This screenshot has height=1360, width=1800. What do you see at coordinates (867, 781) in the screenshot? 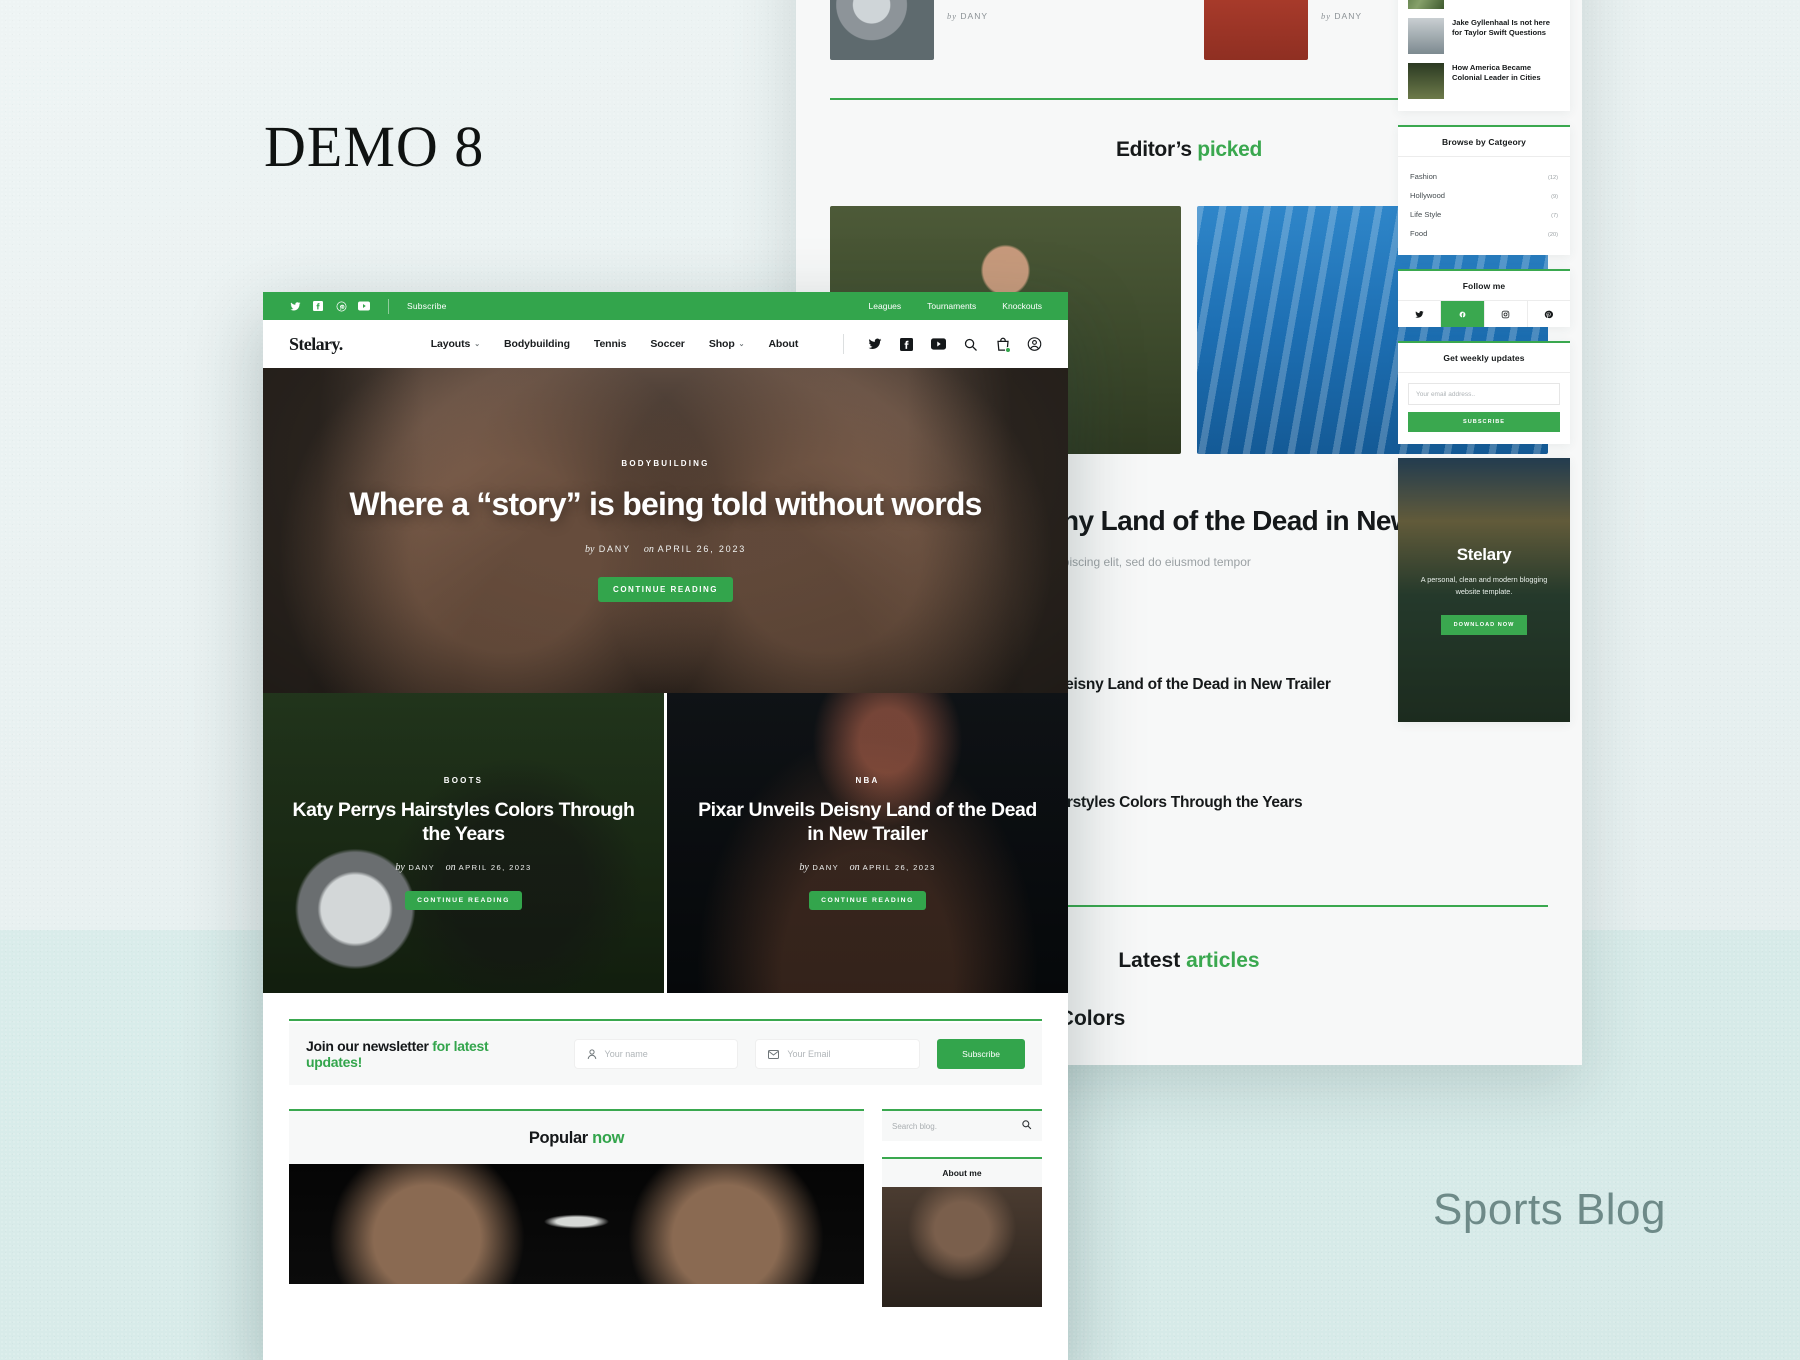
I see `feature-kicker: NBA` at bounding box center [867, 781].